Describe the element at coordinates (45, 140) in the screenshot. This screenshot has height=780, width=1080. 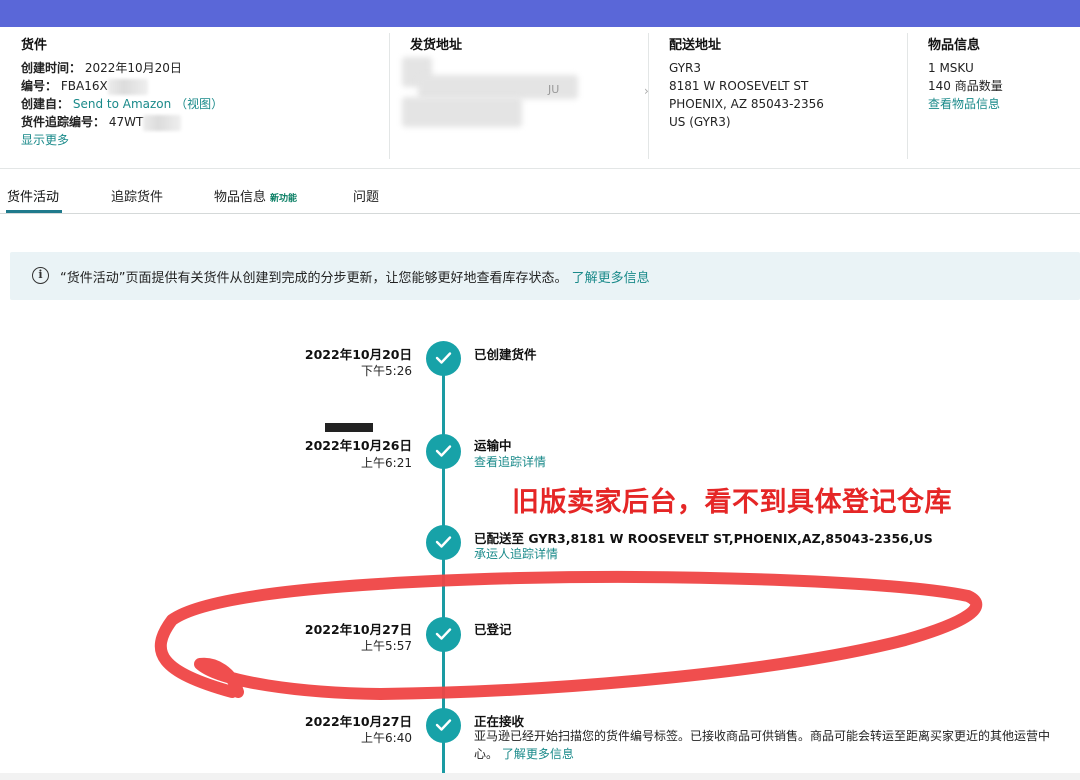
I see `show-more-link: 显示更多` at that location.